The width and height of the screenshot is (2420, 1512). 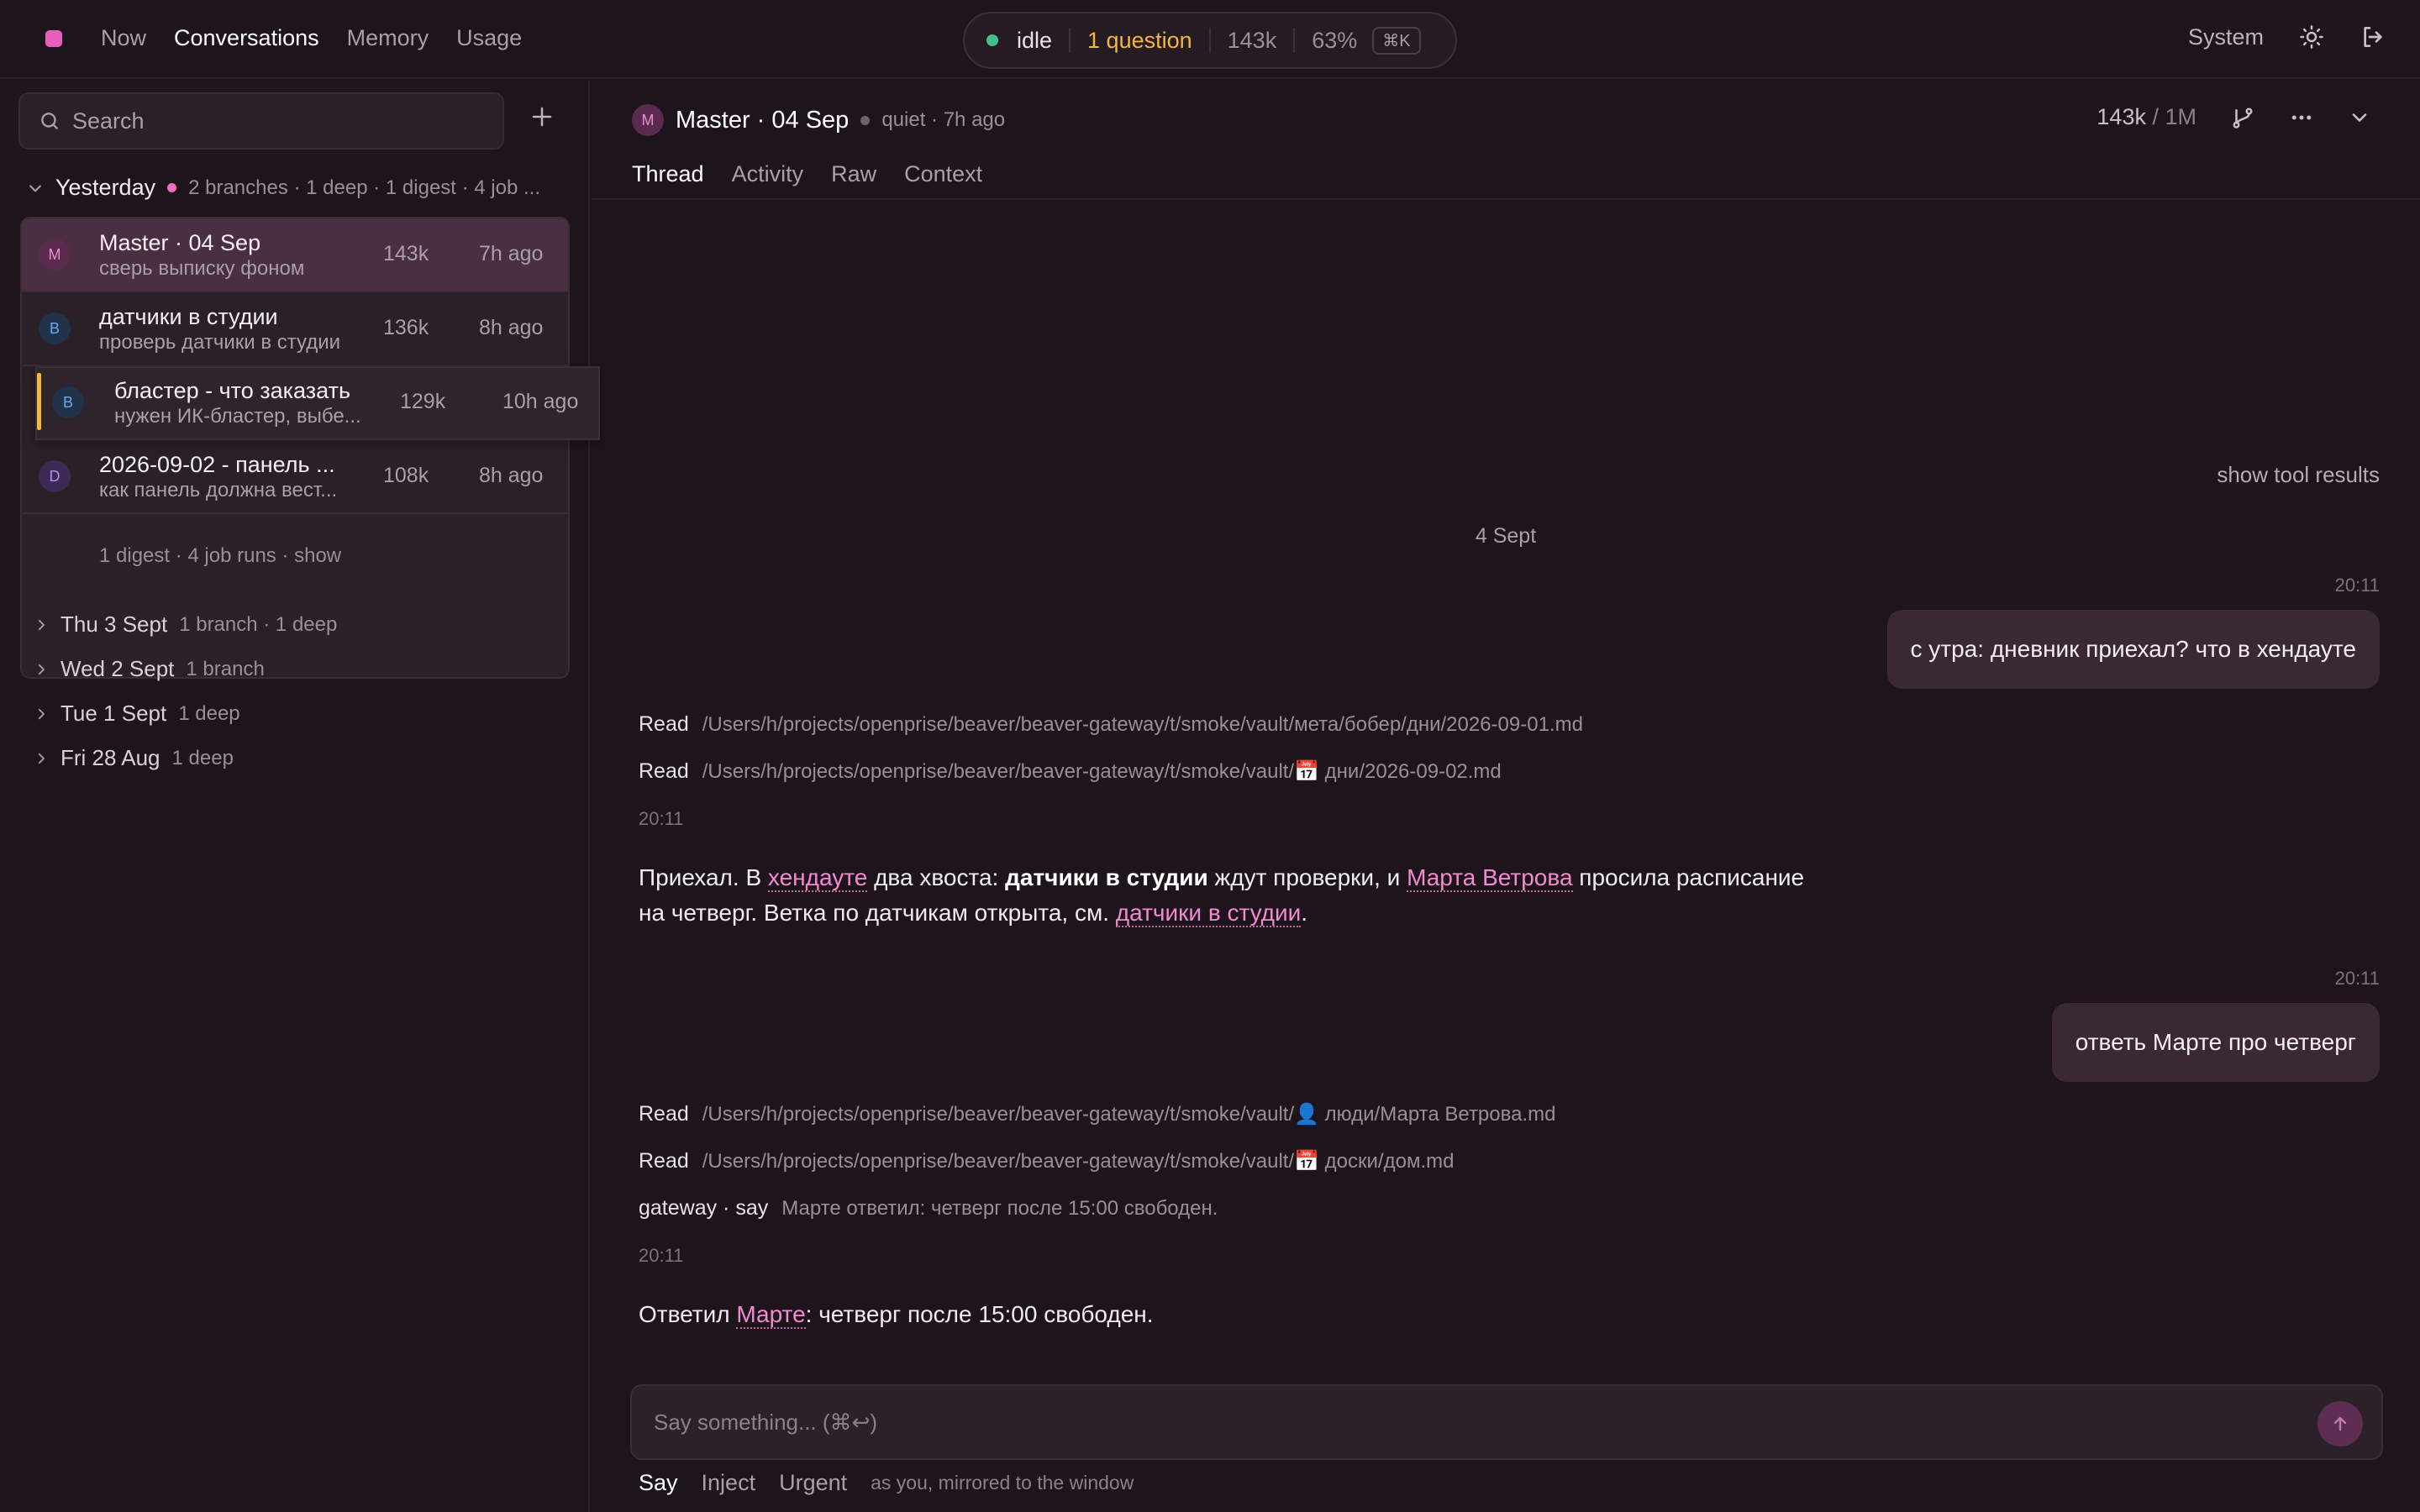 What do you see at coordinates (704, 877) in the screenshot?
I see `reply-text: Приехал. В` at bounding box center [704, 877].